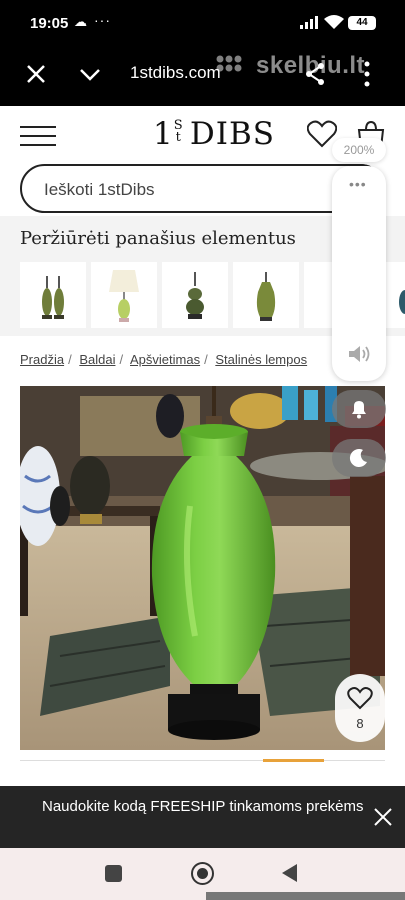 The image size is (405, 900). I want to click on favorite-button: 8, so click(360, 708).